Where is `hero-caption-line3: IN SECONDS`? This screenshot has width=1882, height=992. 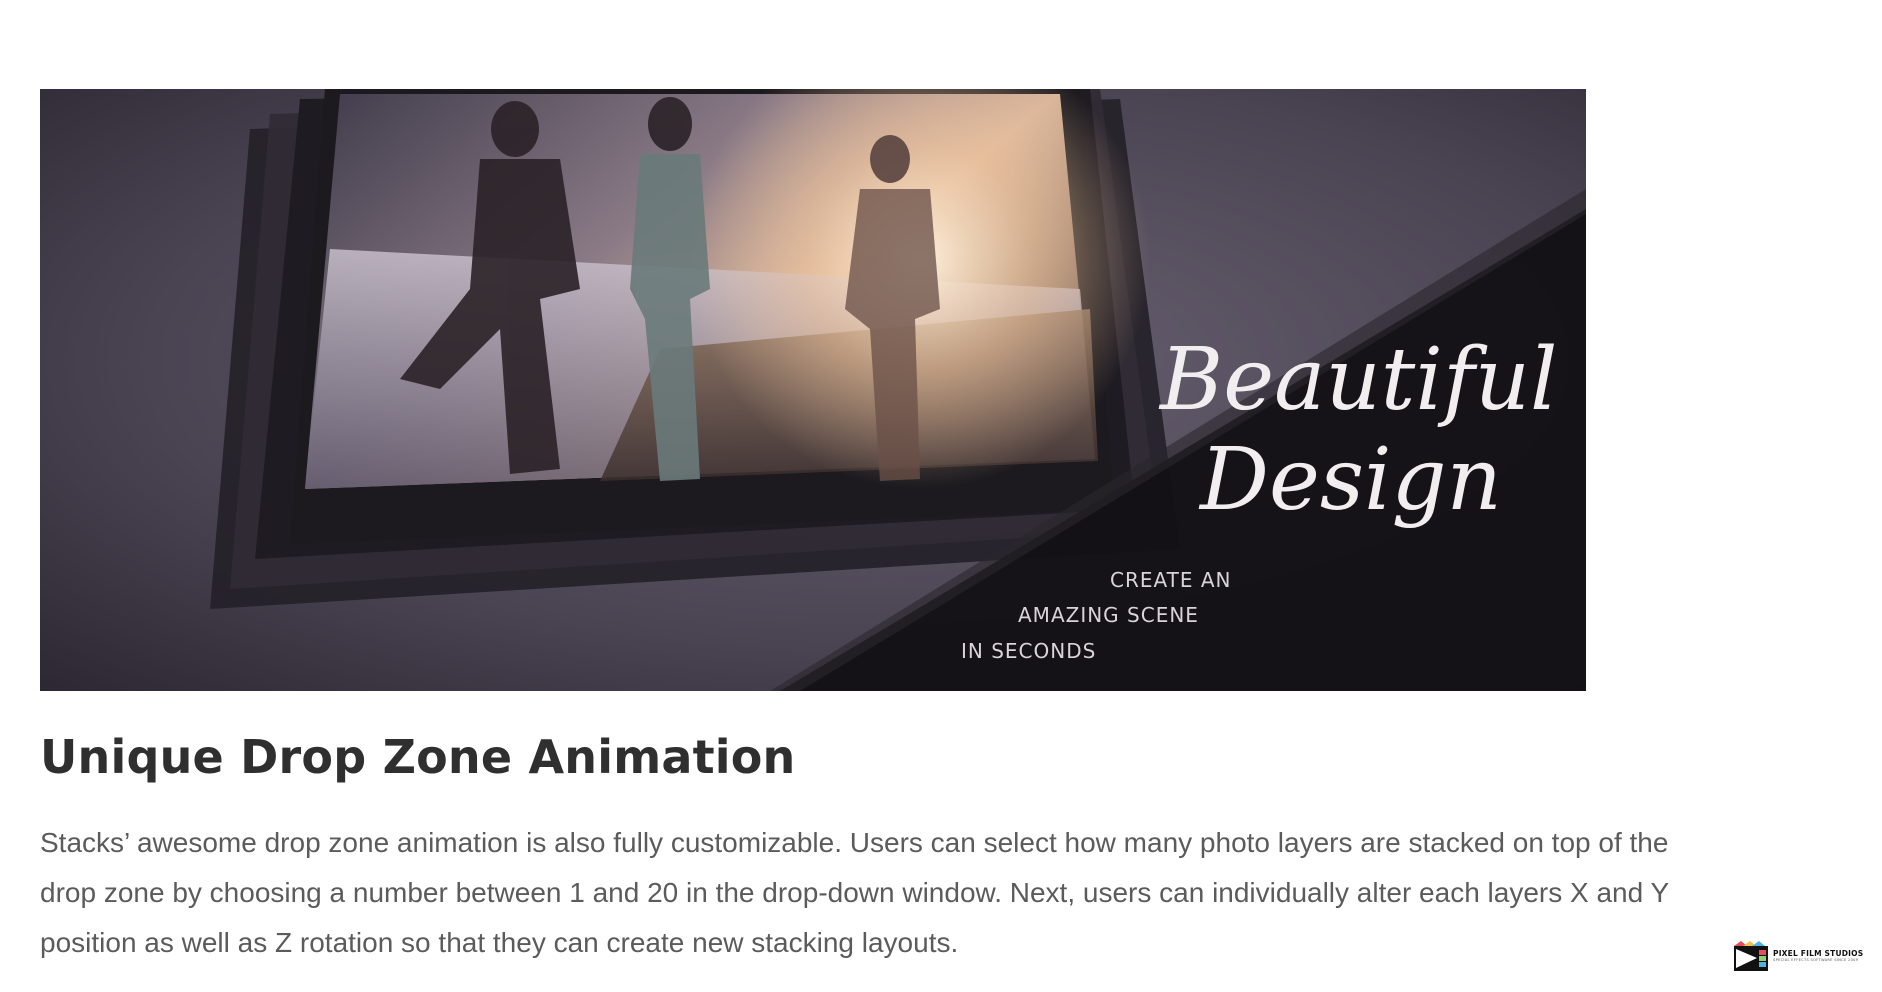 hero-caption-line3: IN SECONDS is located at coordinates (1028, 651).